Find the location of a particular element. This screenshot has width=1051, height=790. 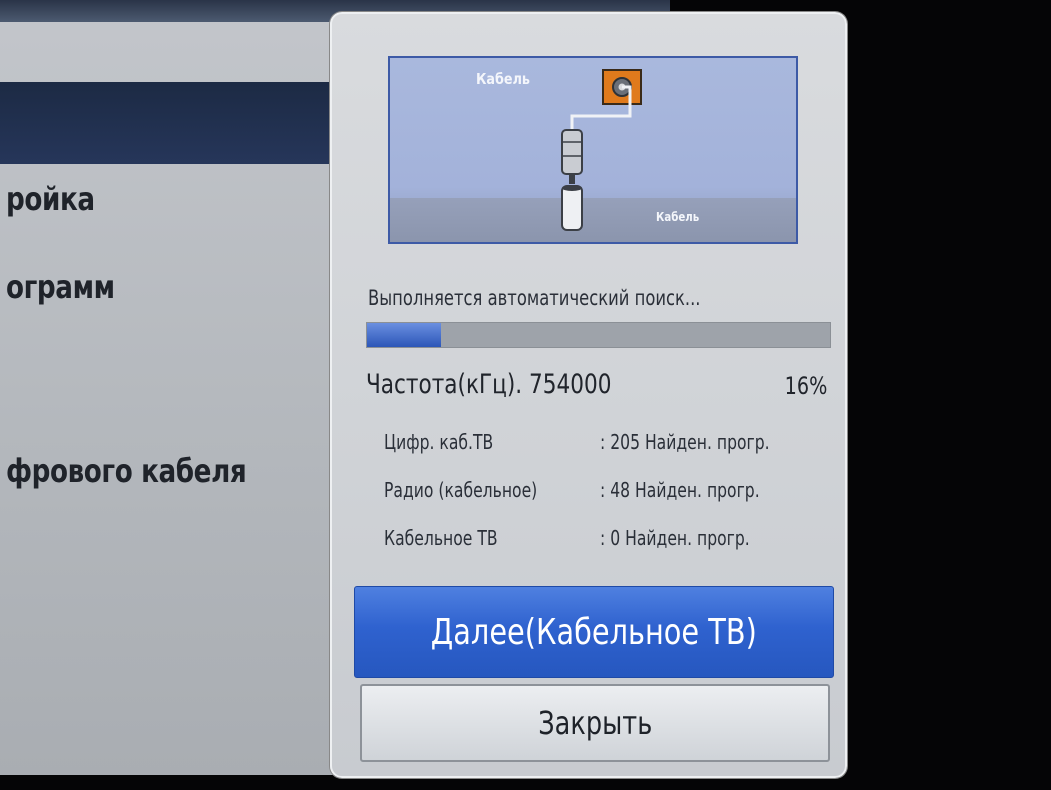

menu-item-setup: ройка is located at coordinates (50, 199).